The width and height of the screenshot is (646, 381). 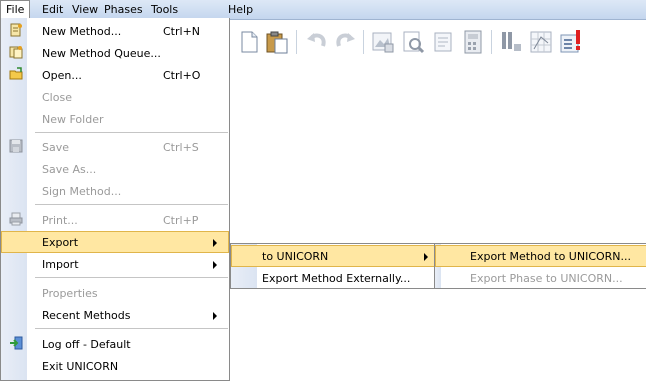 I want to click on menu-help: Help, so click(x=240, y=9).